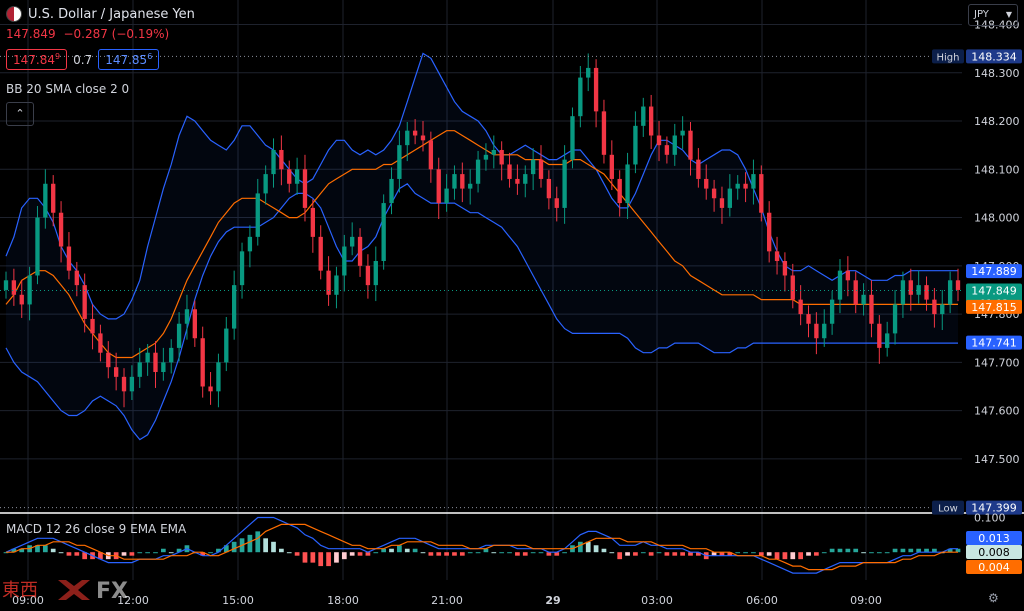  Describe the element at coordinates (238, 600) in the screenshot. I see `x-tick-label: 15:00` at that location.